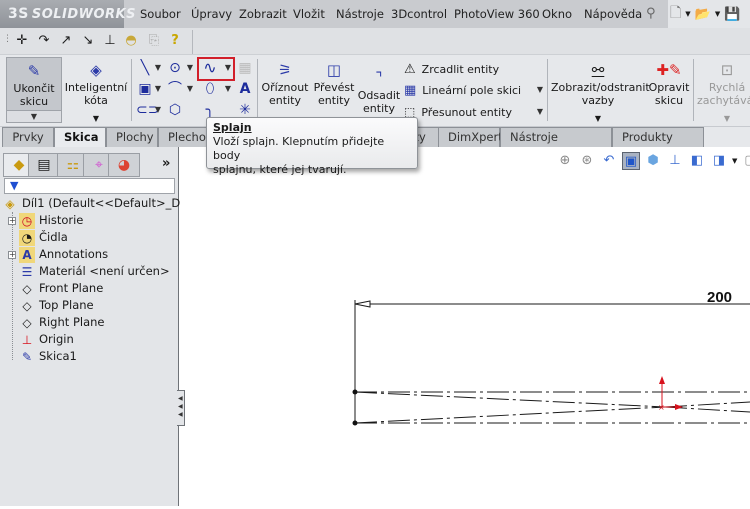 This screenshot has height=509, width=750. What do you see at coordinates (732, 14) in the screenshot?
I see `save-icon: 💾` at bounding box center [732, 14].